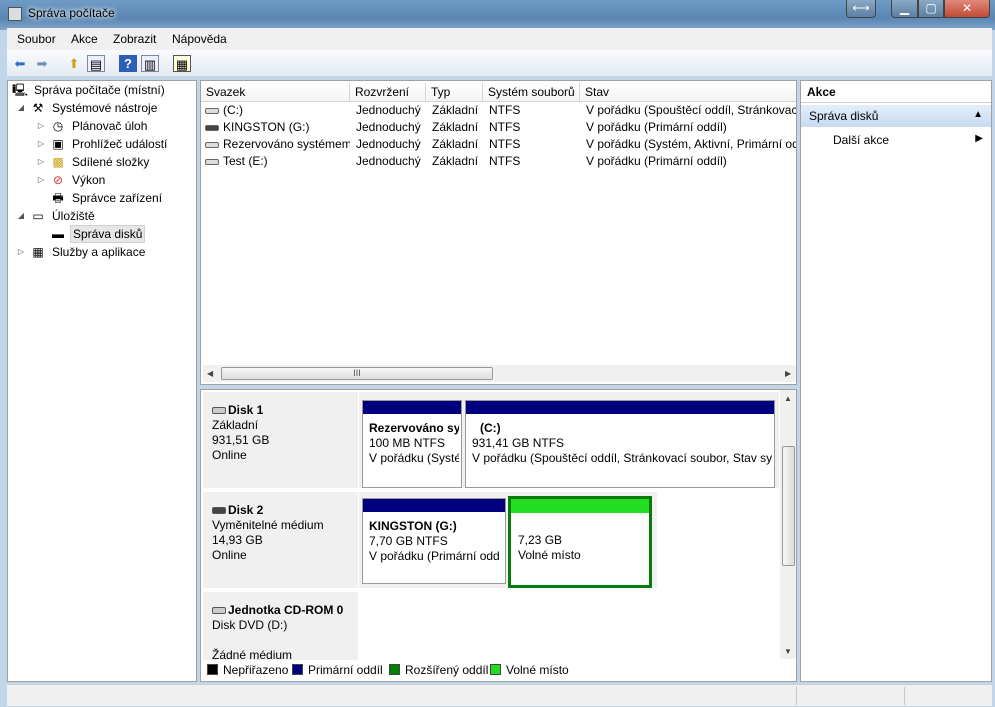 Image resolution: width=995 pixels, height=707 pixels. What do you see at coordinates (134, 39) in the screenshot?
I see `menu-view: Zobrazit` at bounding box center [134, 39].